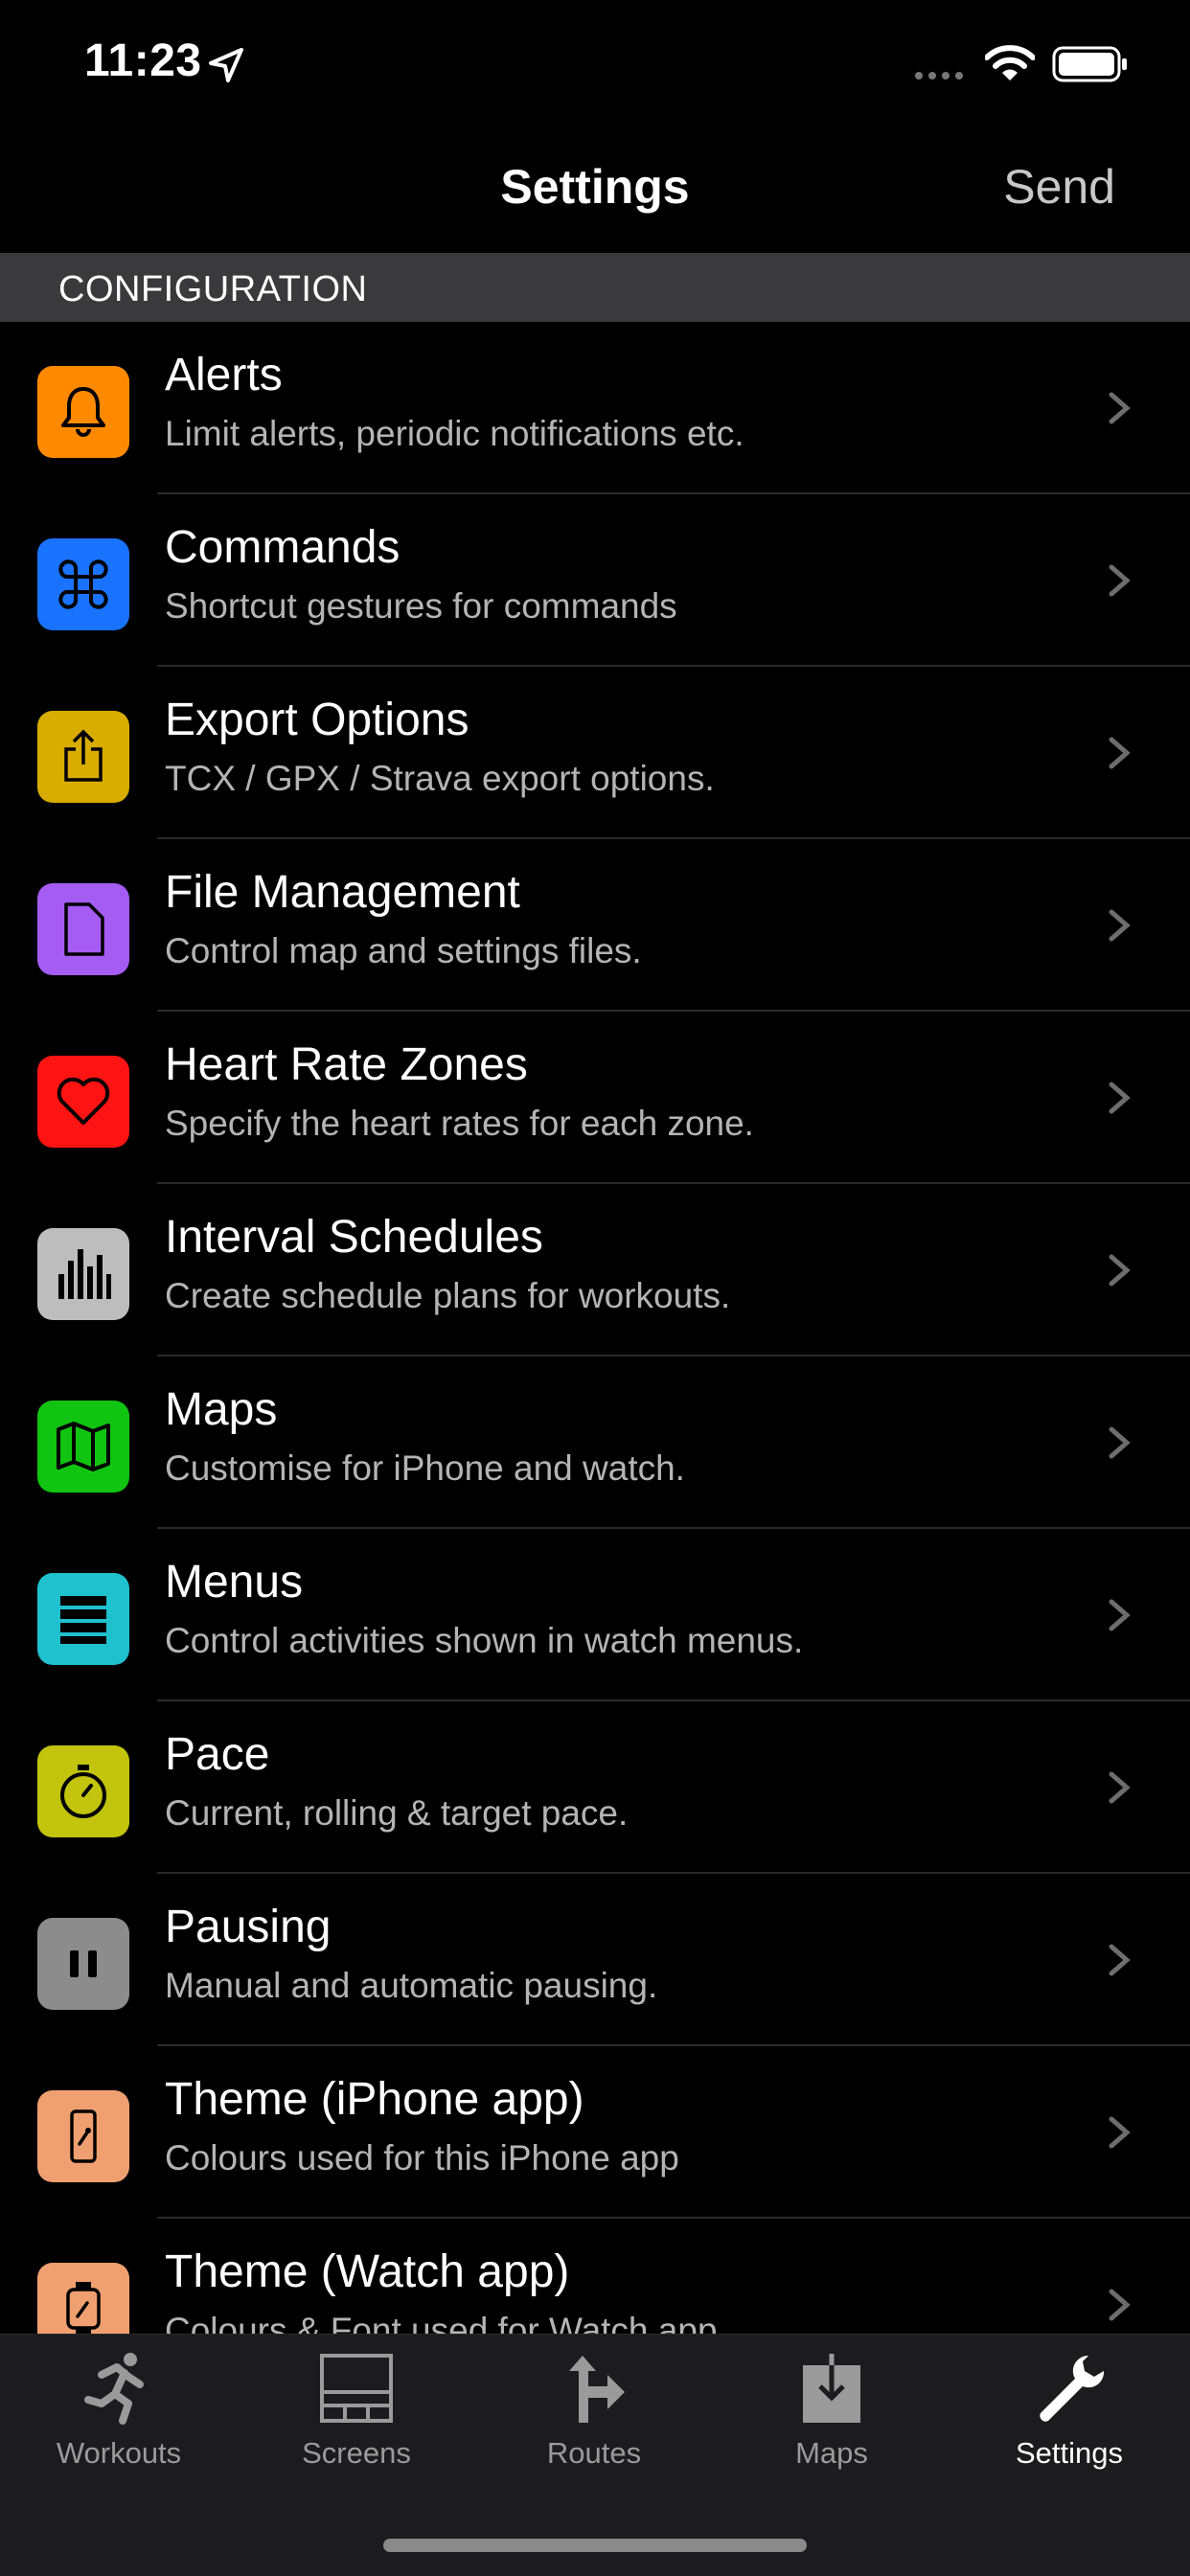 This screenshot has width=1190, height=2576. I want to click on tab-workouts: Workouts, so click(119, 2411).